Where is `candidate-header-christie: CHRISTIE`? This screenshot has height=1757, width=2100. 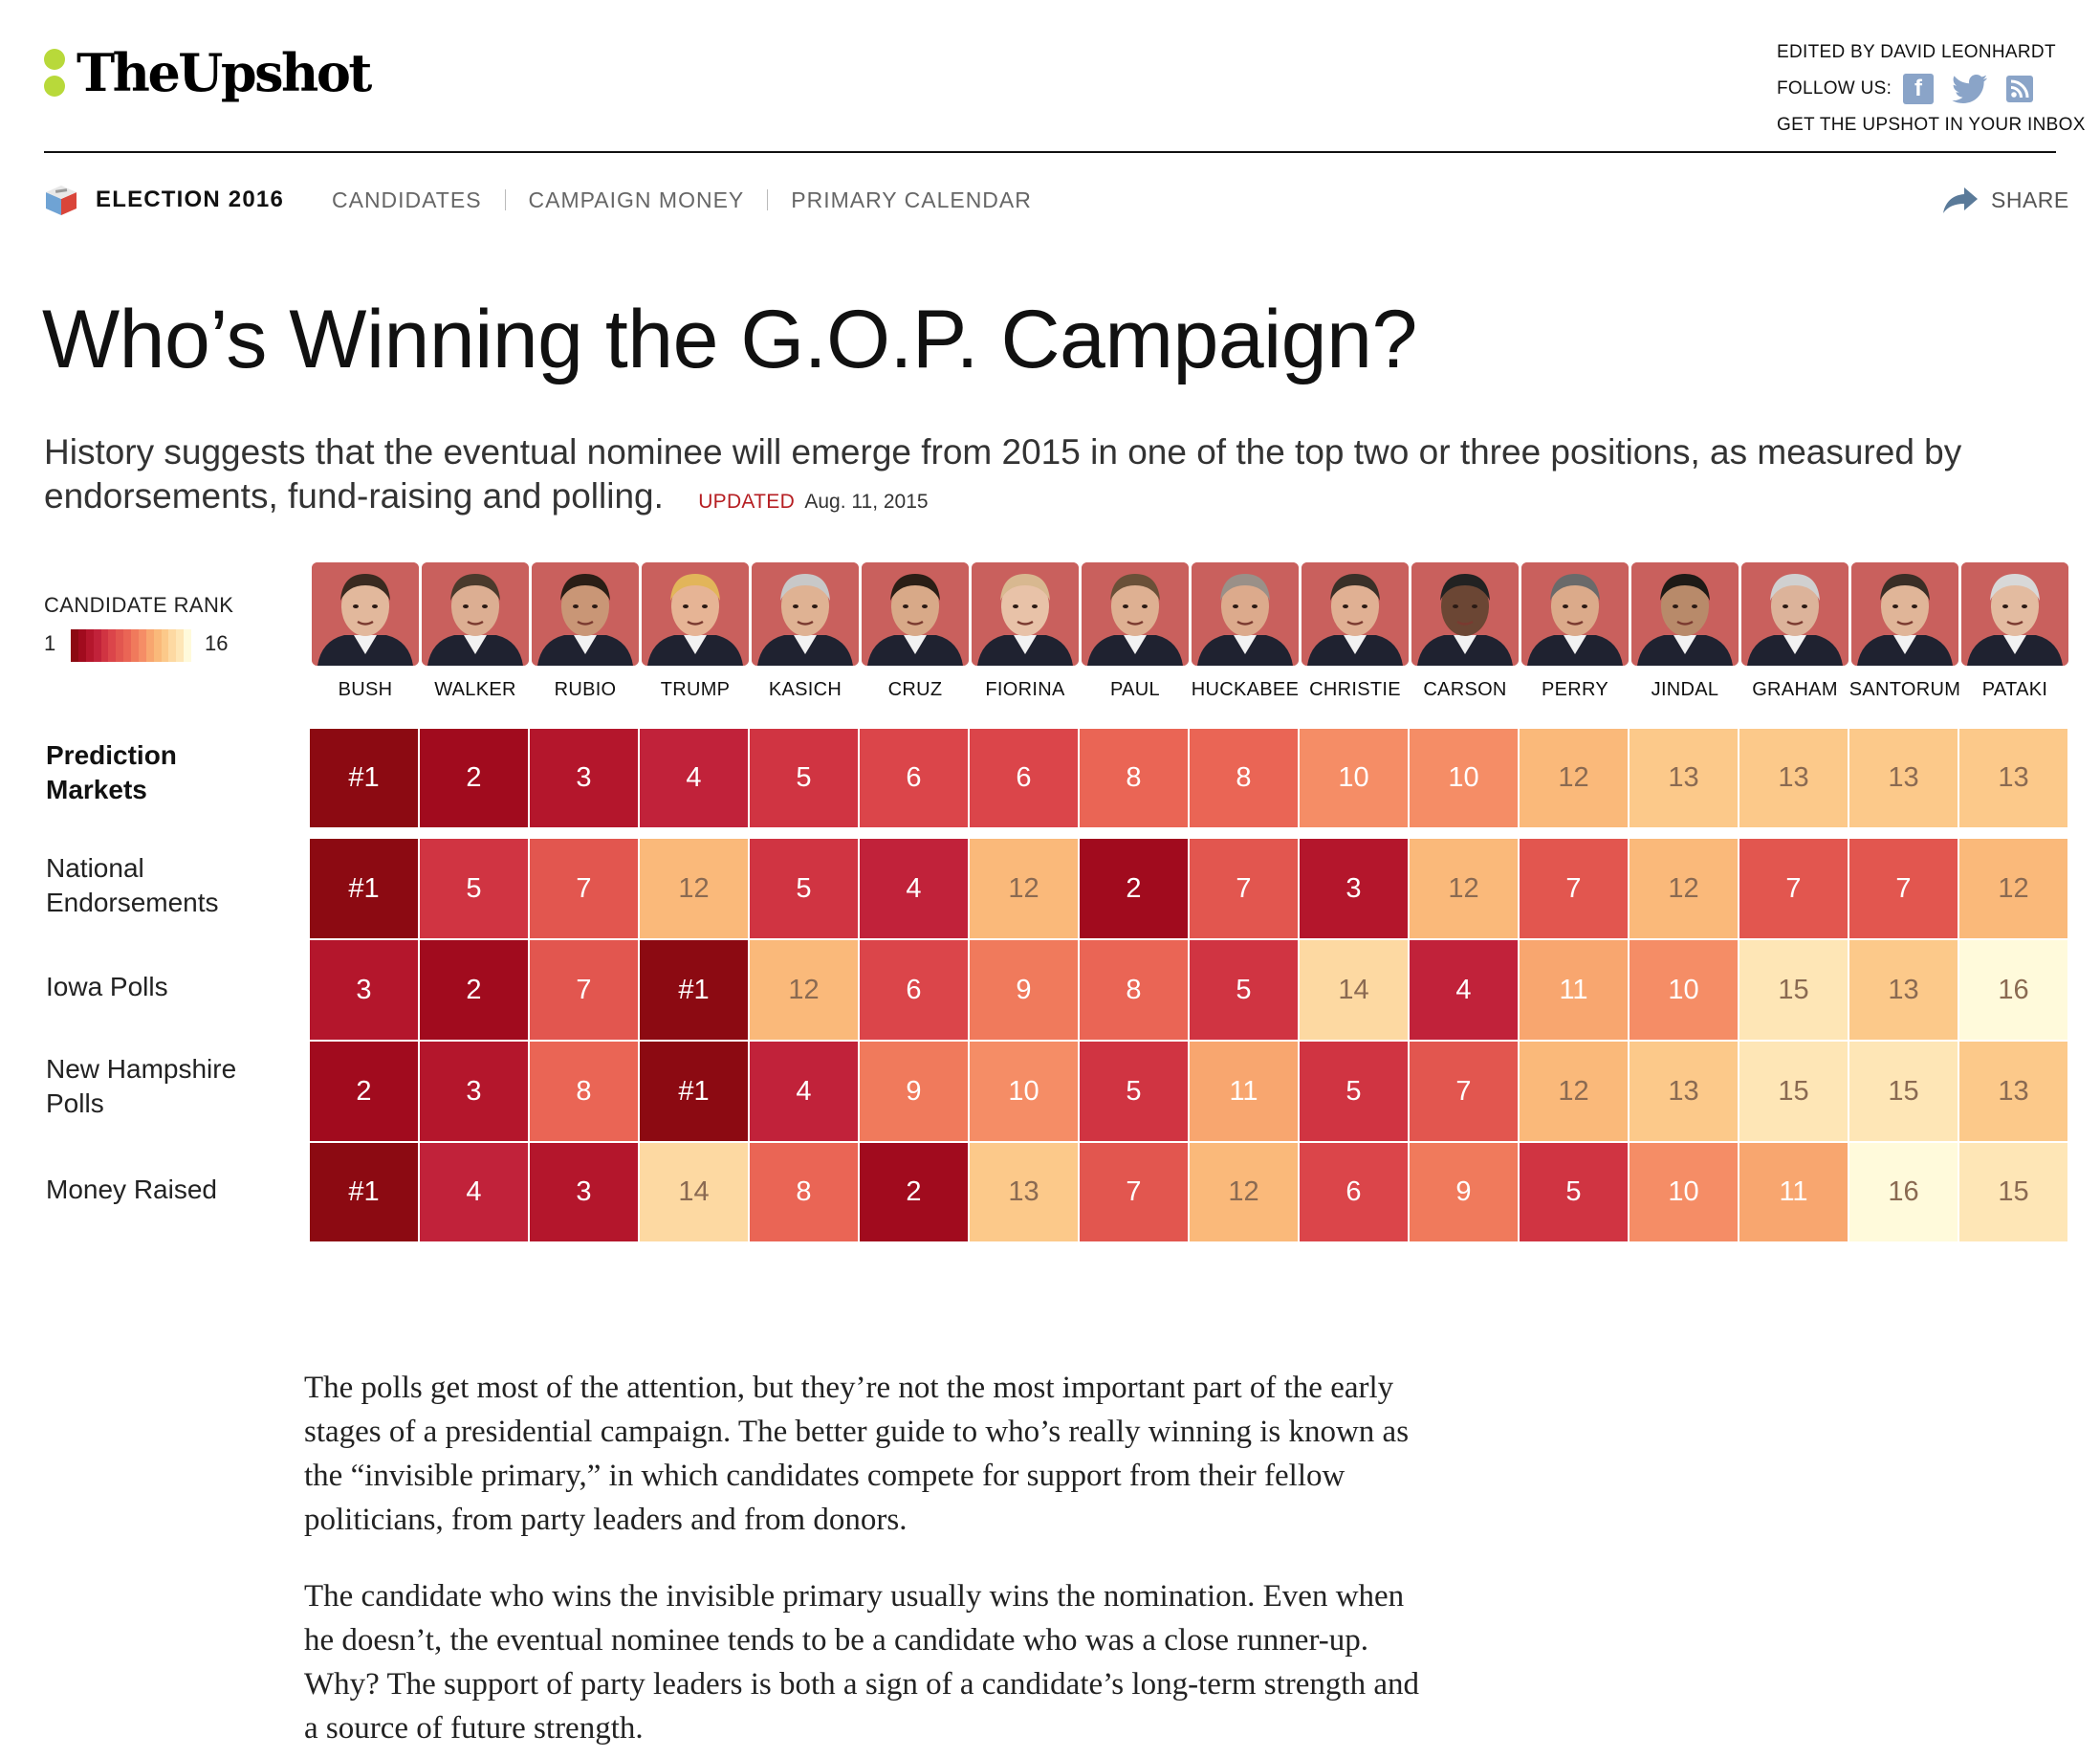
candidate-header-christie: CHRISTIE is located at coordinates (1356, 631).